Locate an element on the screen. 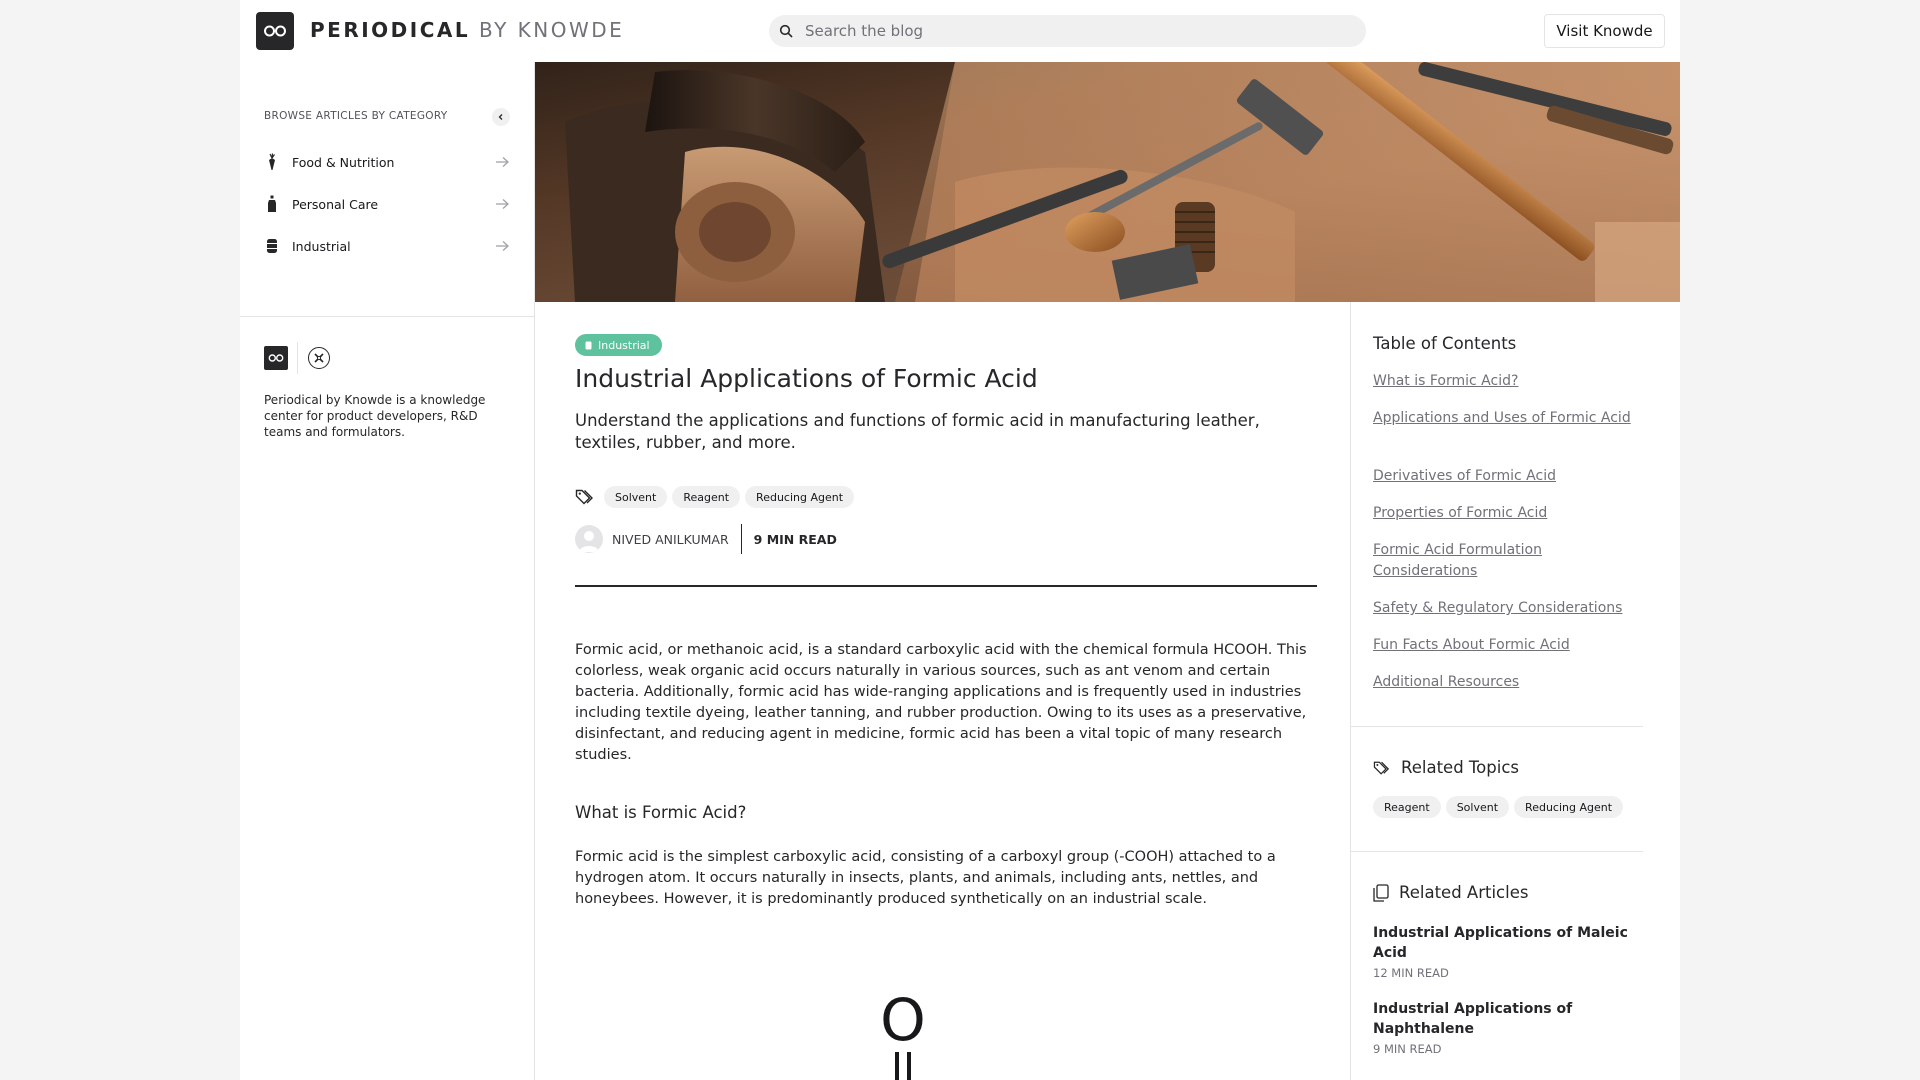  logo-separator is located at coordinates (297, 358).